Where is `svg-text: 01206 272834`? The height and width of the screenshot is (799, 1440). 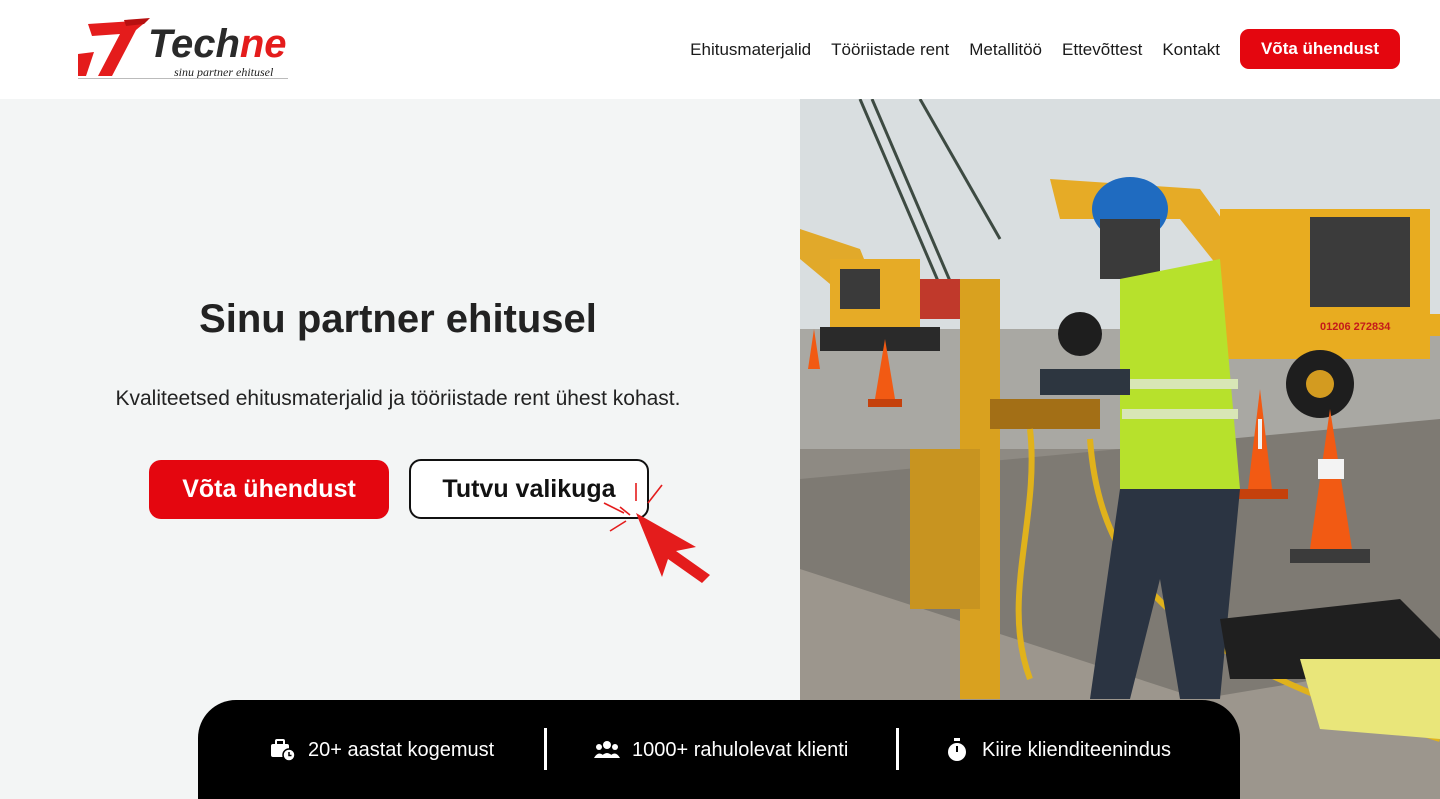
svg-text: 01206 272834 is located at coordinates (1355, 327).